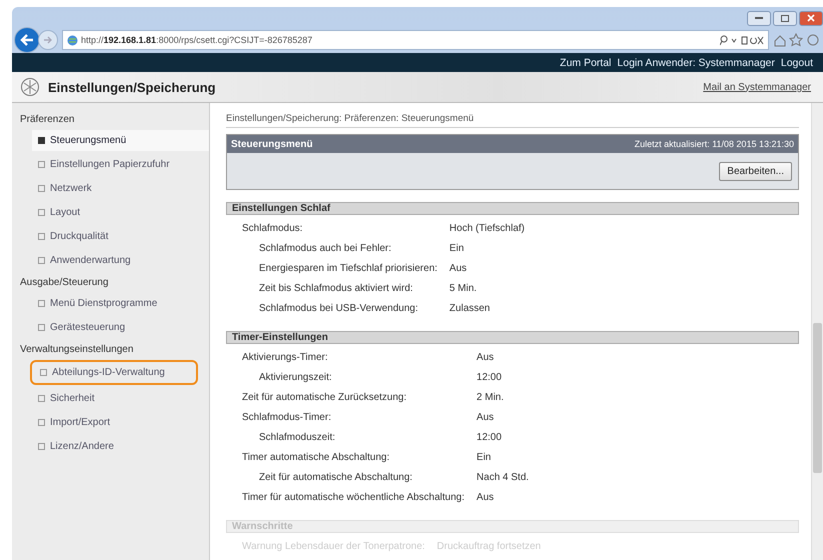  What do you see at coordinates (285, 358) in the screenshot?
I see `setting-label: Aktivierungs-Timer:` at bounding box center [285, 358].